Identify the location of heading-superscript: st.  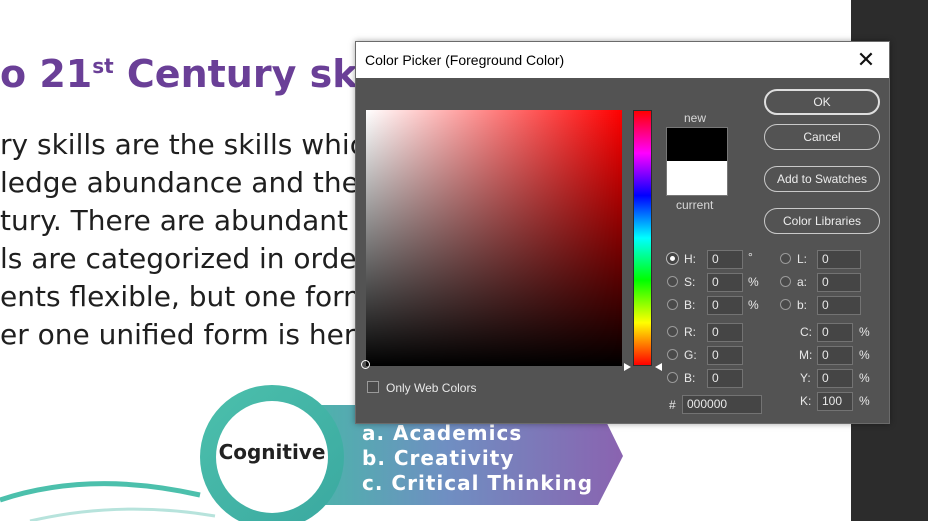
(103, 66).